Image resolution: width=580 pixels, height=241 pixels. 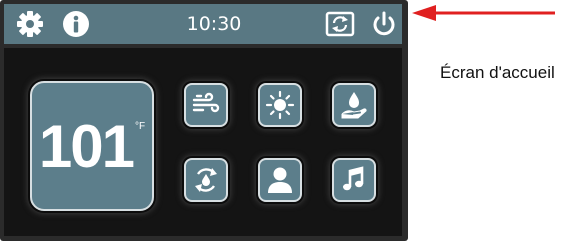 I want to click on music-icon, so click(x=353, y=178).